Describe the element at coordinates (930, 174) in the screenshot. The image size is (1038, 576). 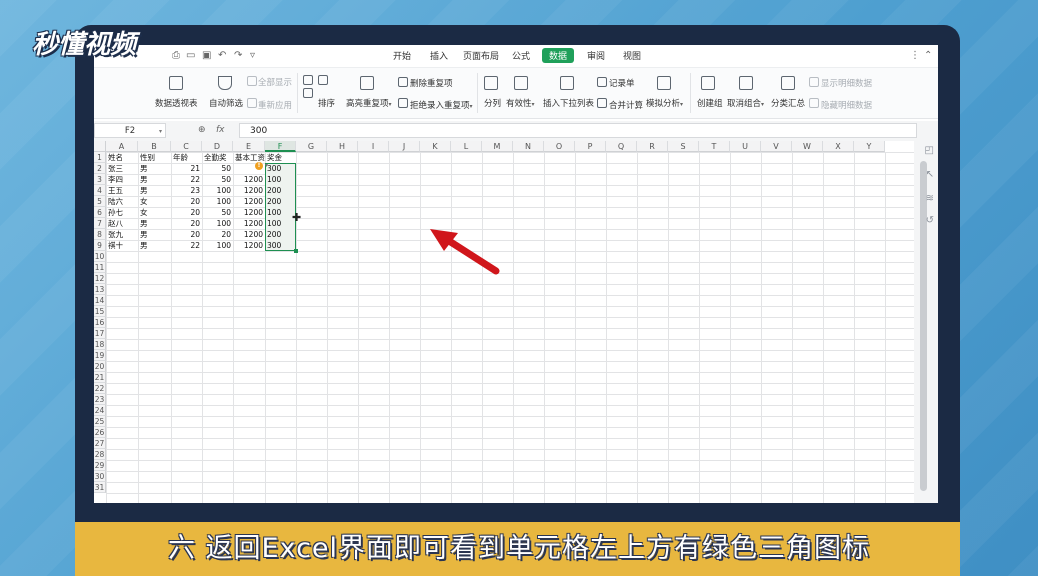
I see `select-tool-icon: ↖` at that location.